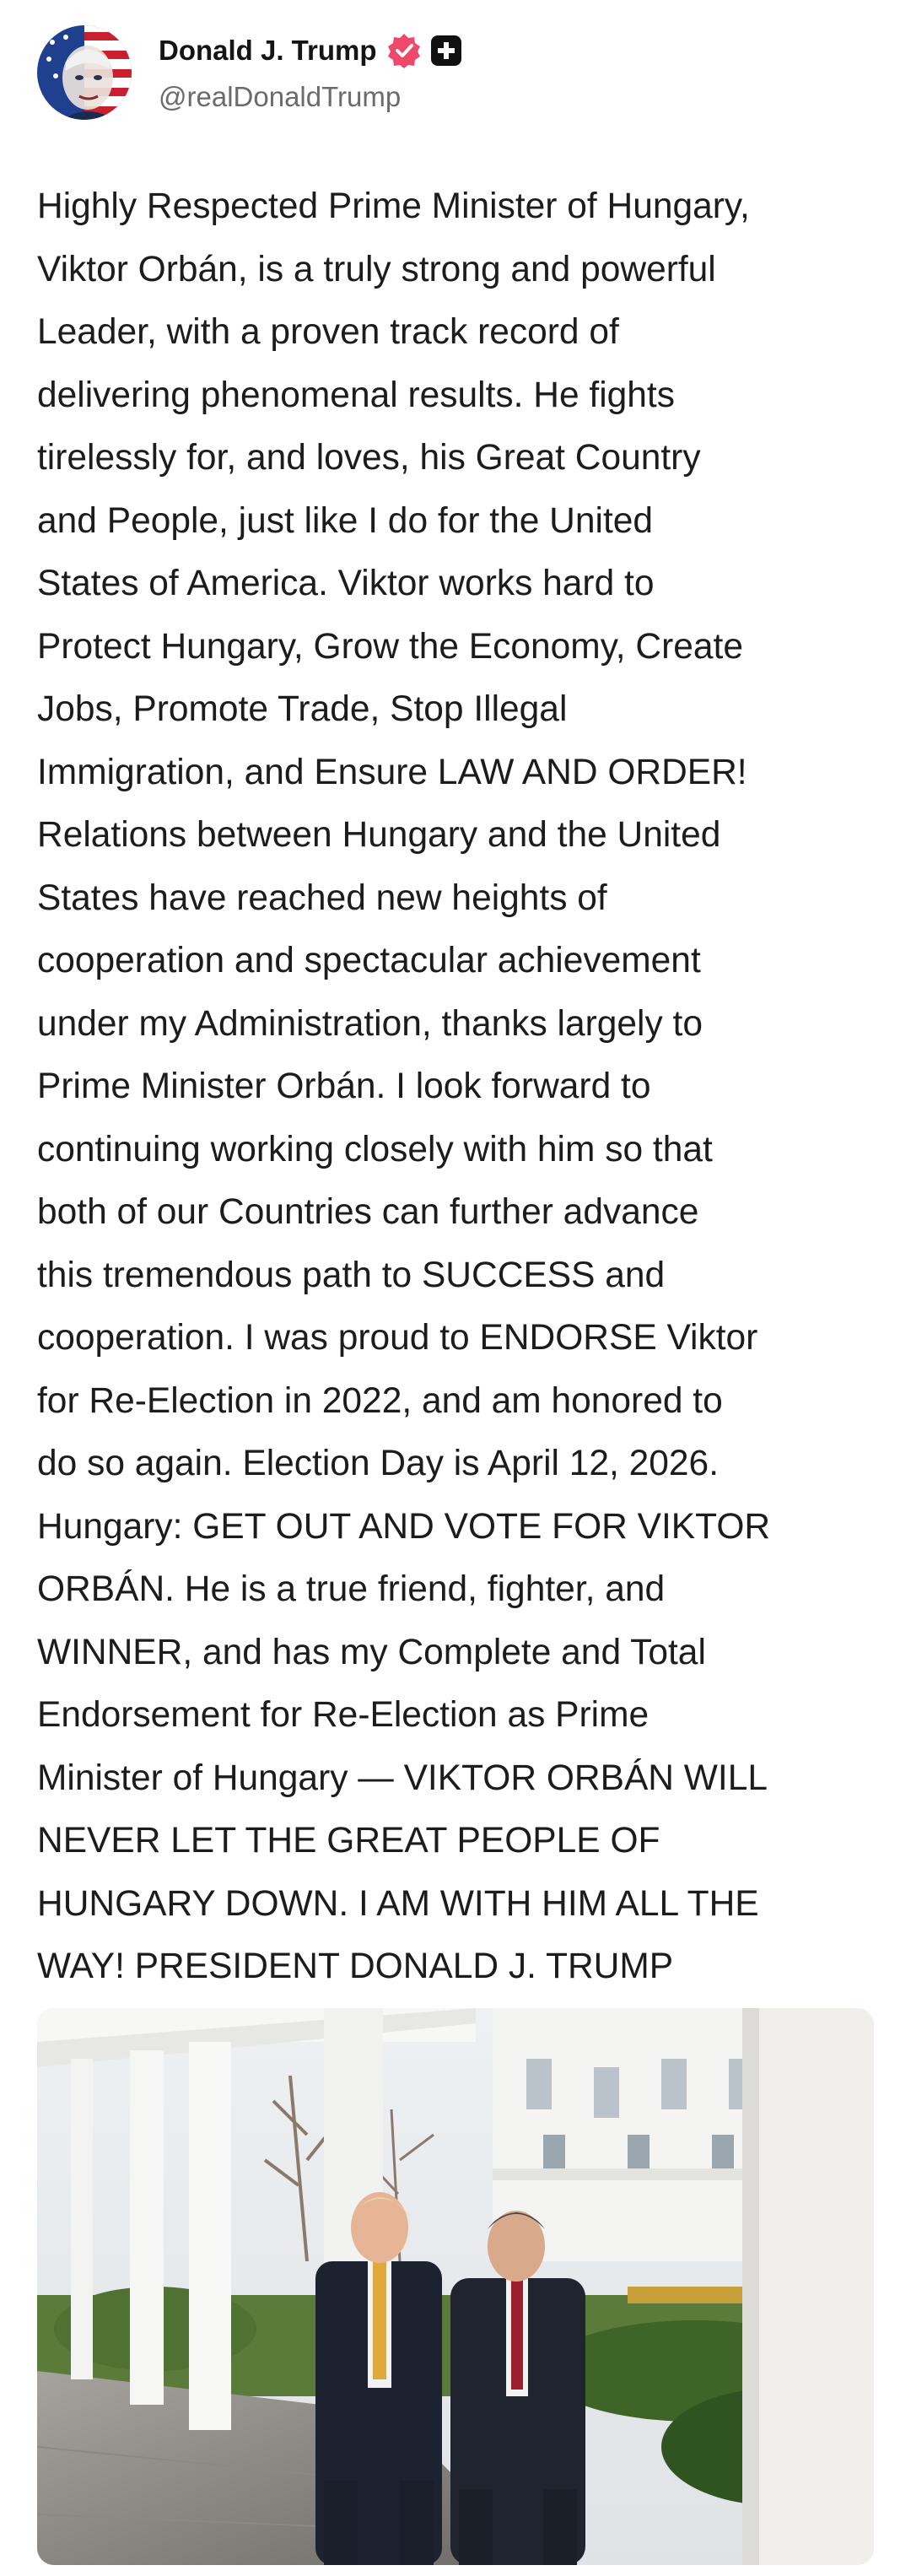  What do you see at coordinates (445, 50) in the screenshot?
I see `plus-badge-icon` at bounding box center [445, 50].